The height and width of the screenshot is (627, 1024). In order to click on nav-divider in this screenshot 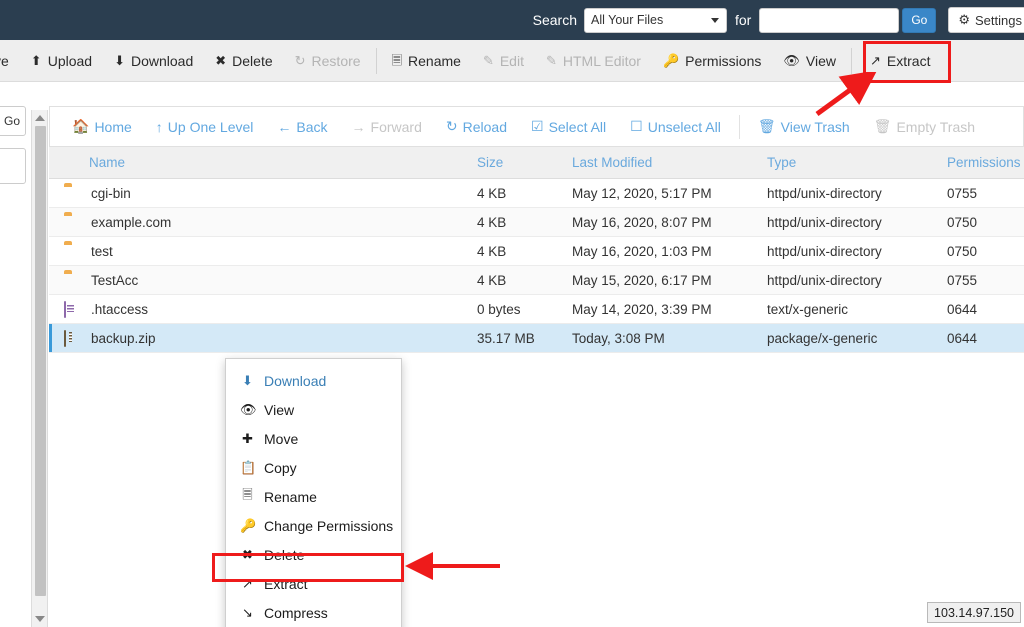, I will do `click(739, 126)`.